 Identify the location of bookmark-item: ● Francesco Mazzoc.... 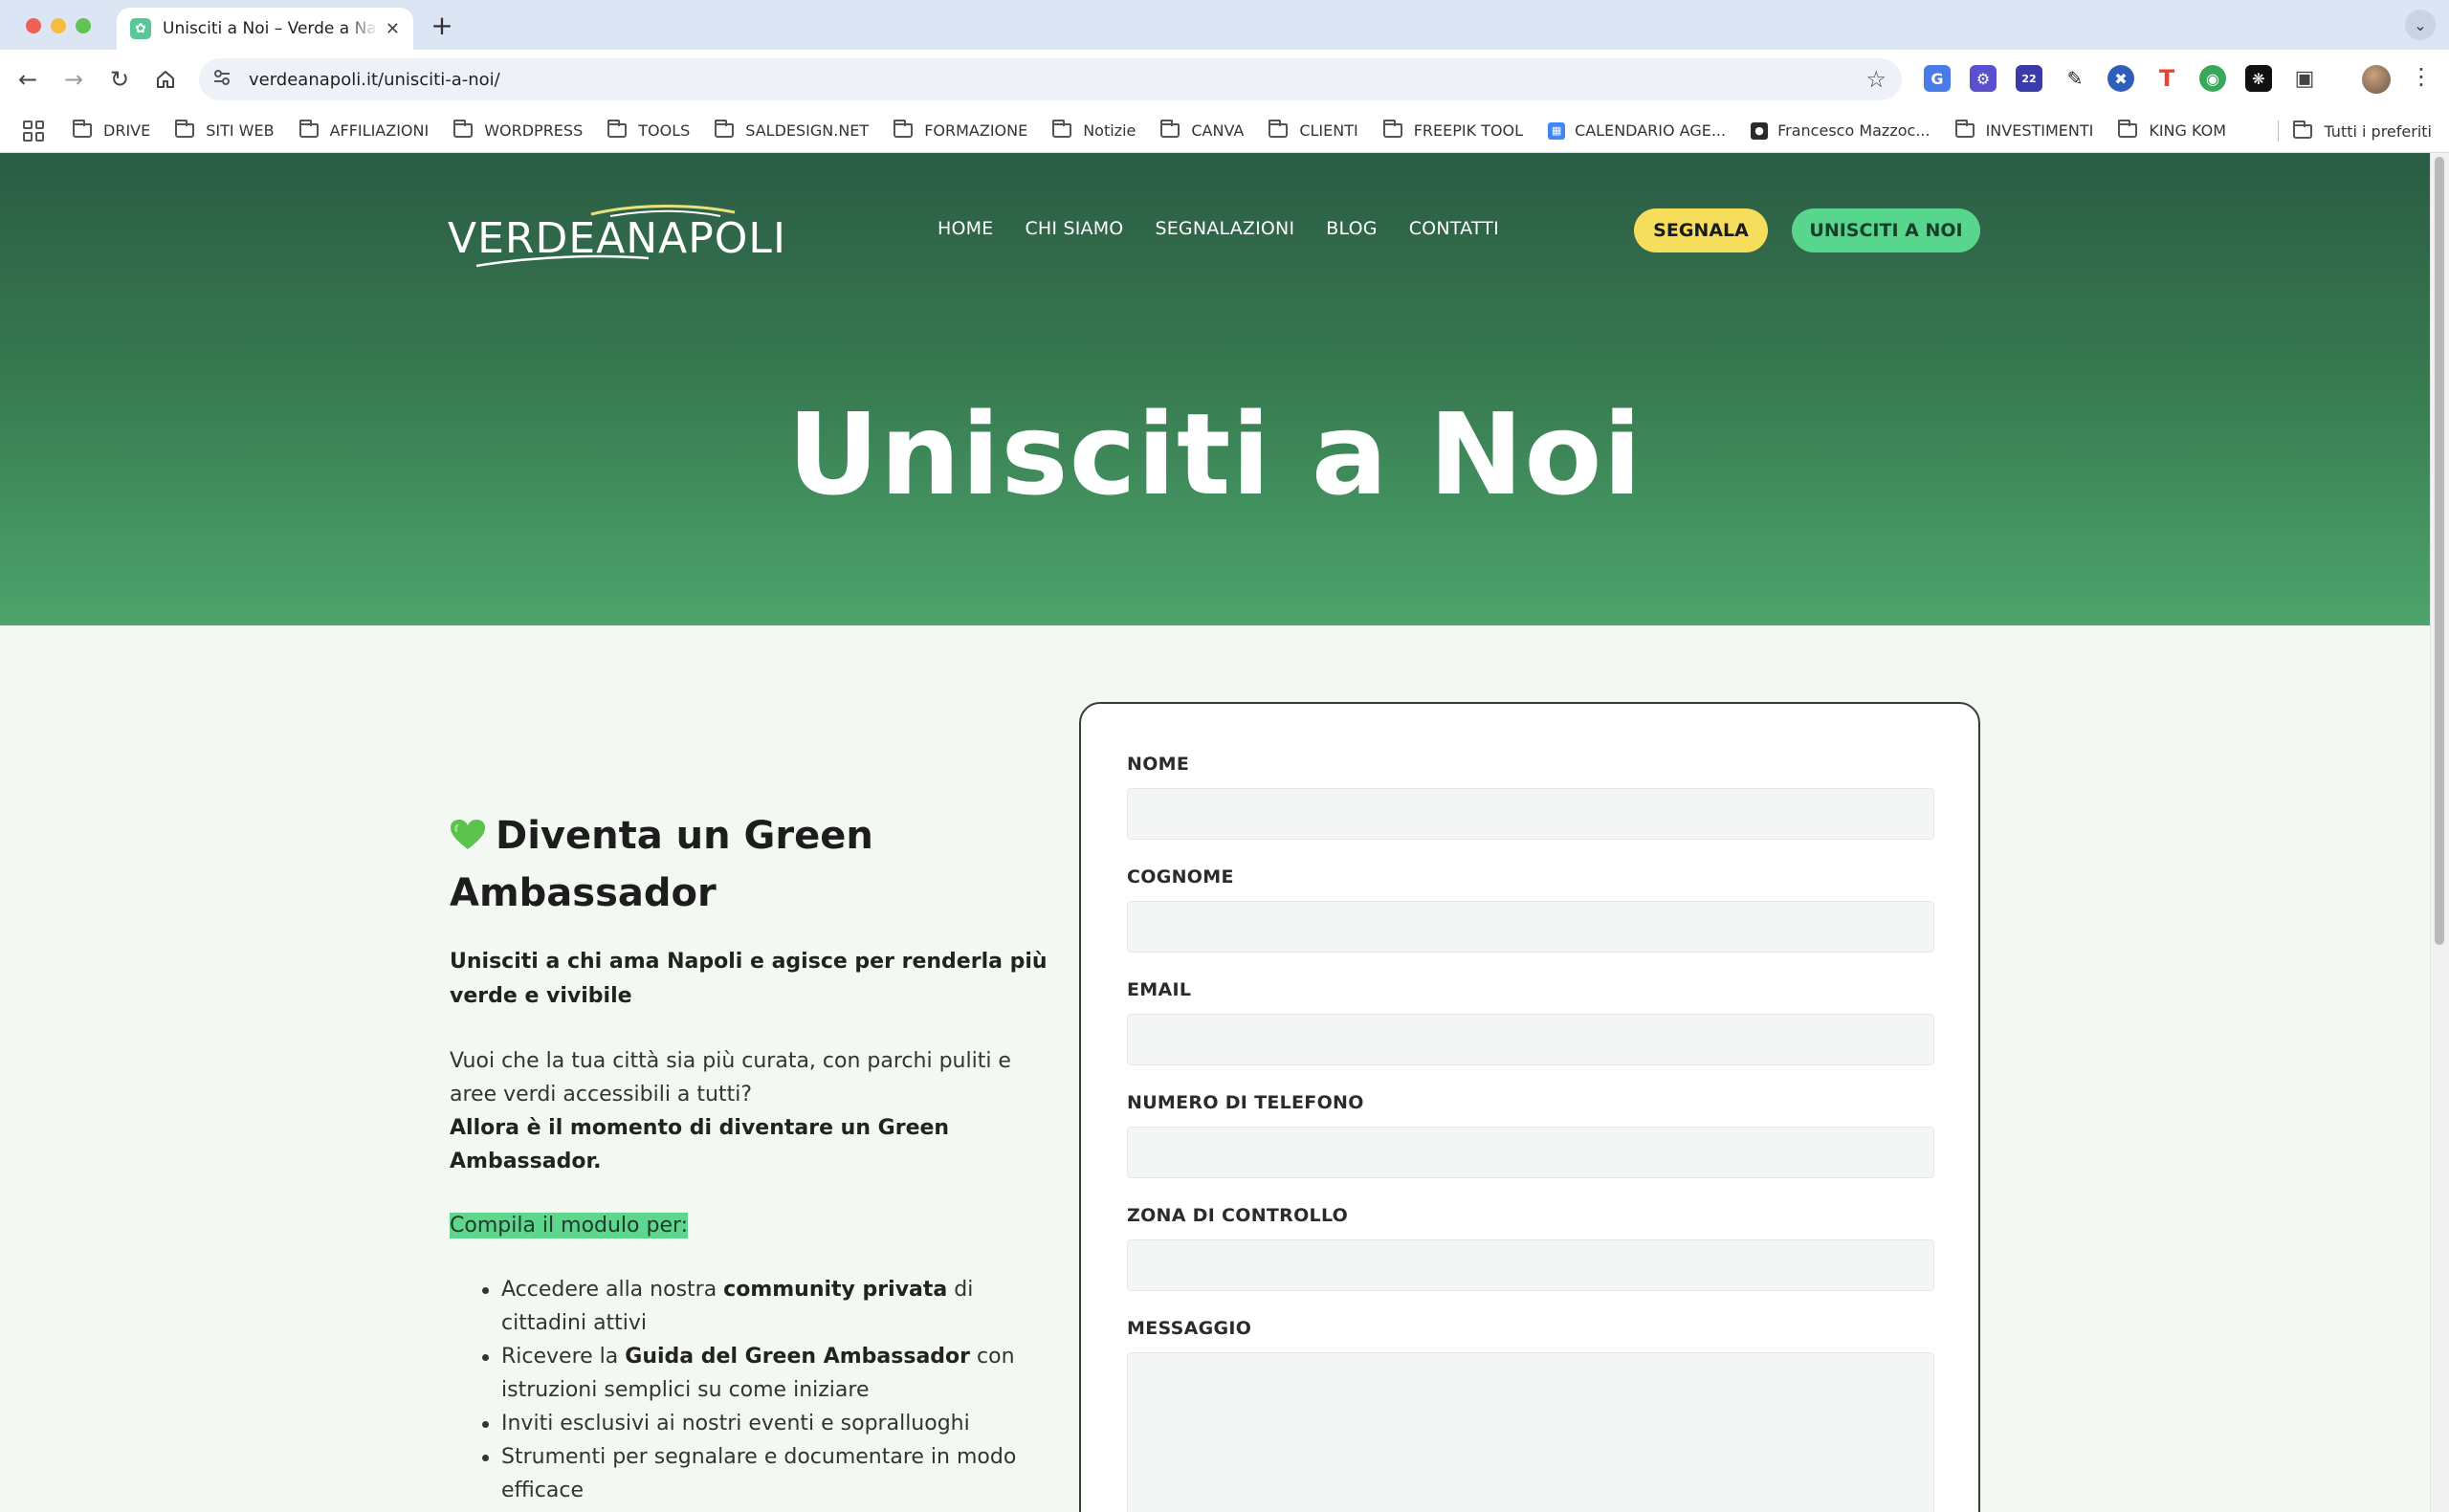
(1841, 130).